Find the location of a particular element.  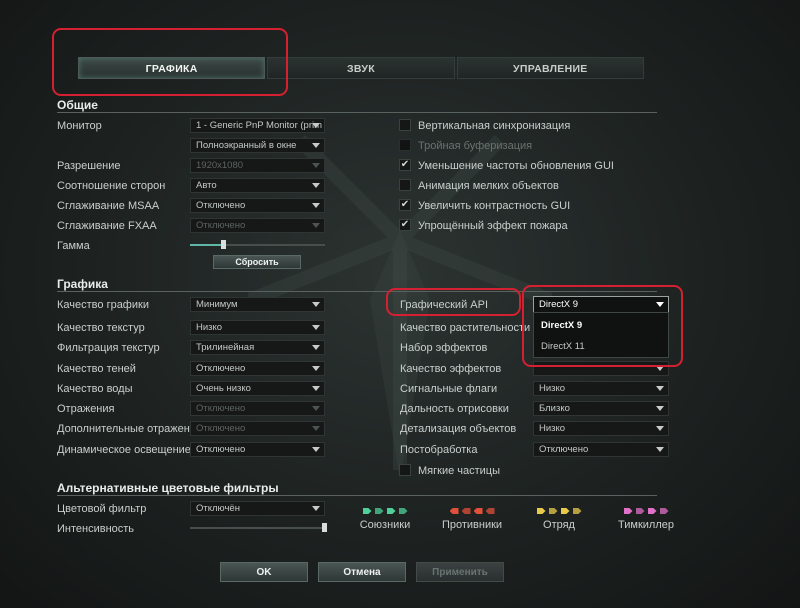

vsync-label: Вертикальная синхронизация is located at coordinates (494, 126).